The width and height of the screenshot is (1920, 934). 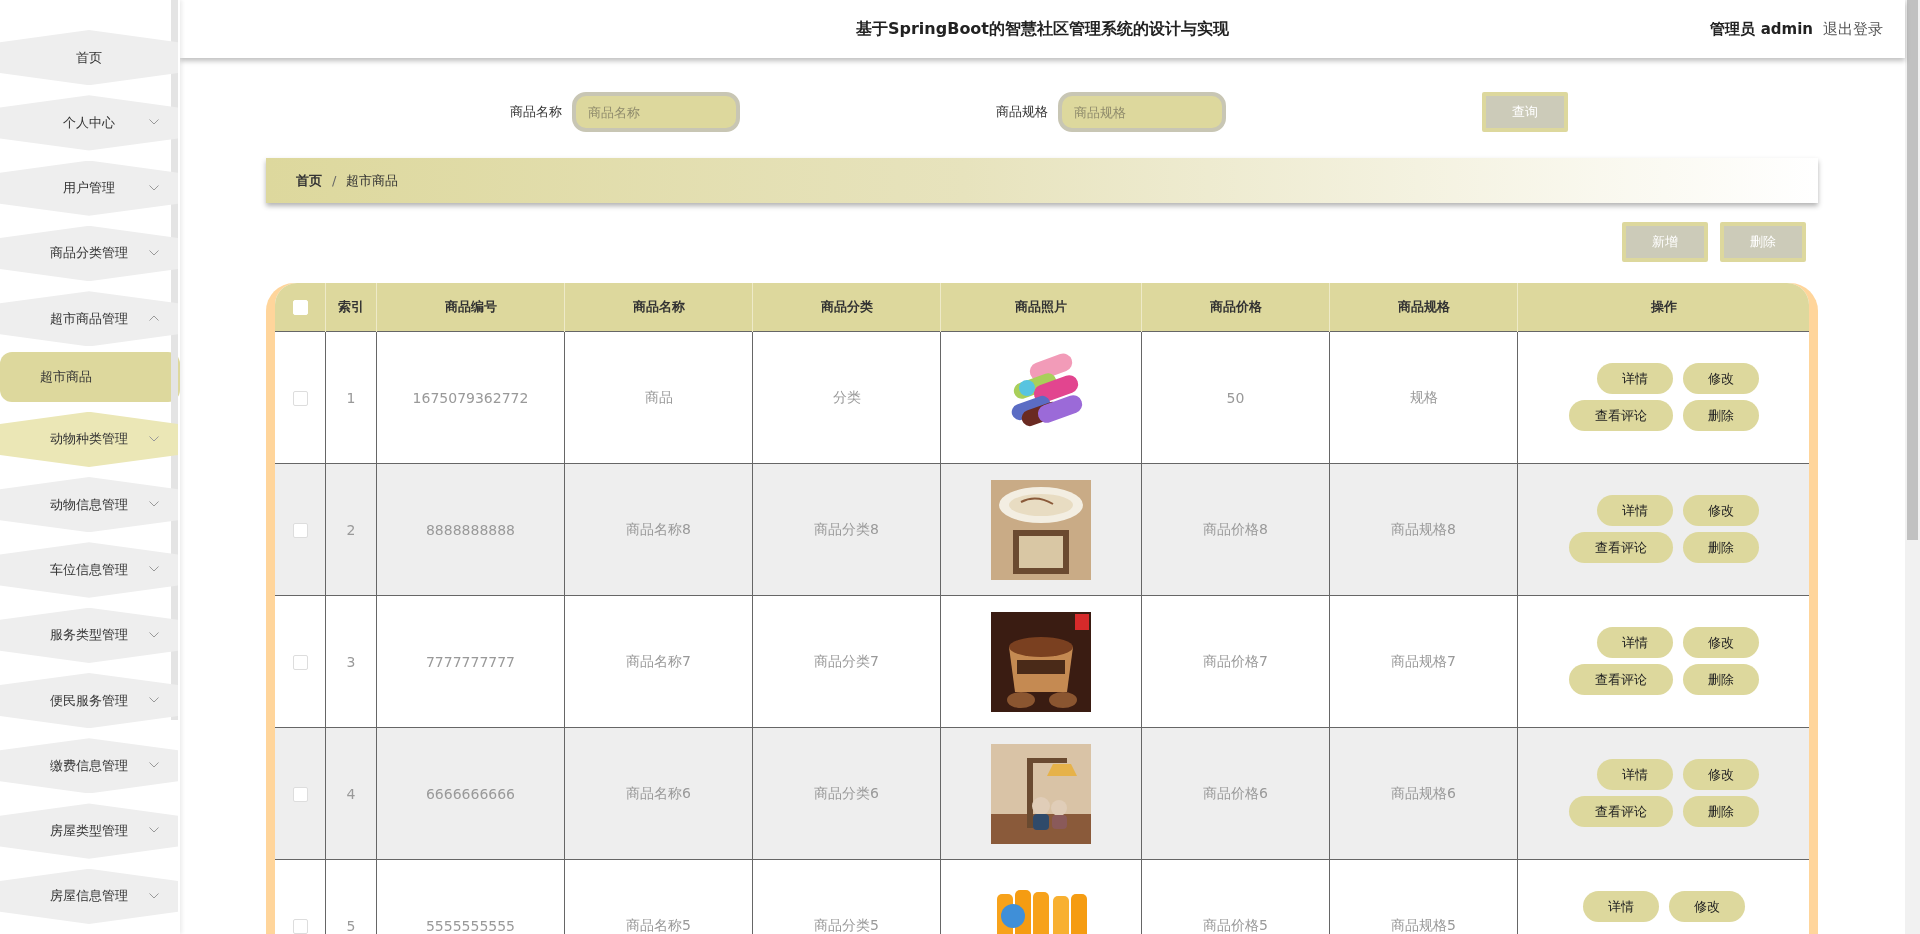 What do you see at coordinates (89, 505) in the screenshot?
I see `sidebar-item: 动物信息管理` at bounding box center [89, 505].